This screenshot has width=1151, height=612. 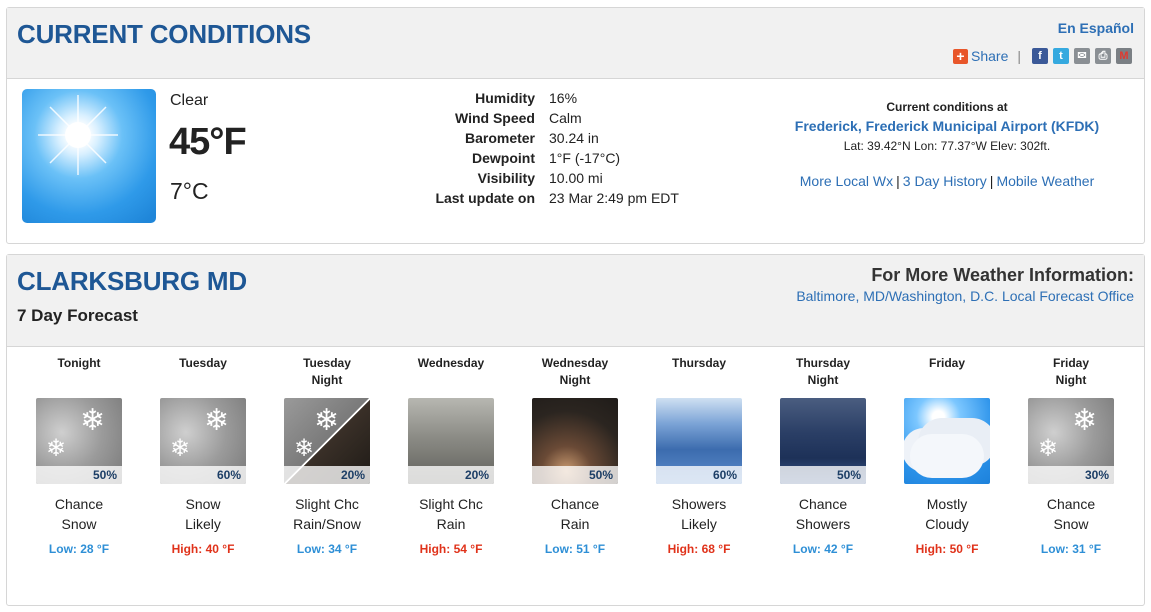 I want to click on forecast-subtitle: 7 Day Forecast, so click(x=77, y=315).